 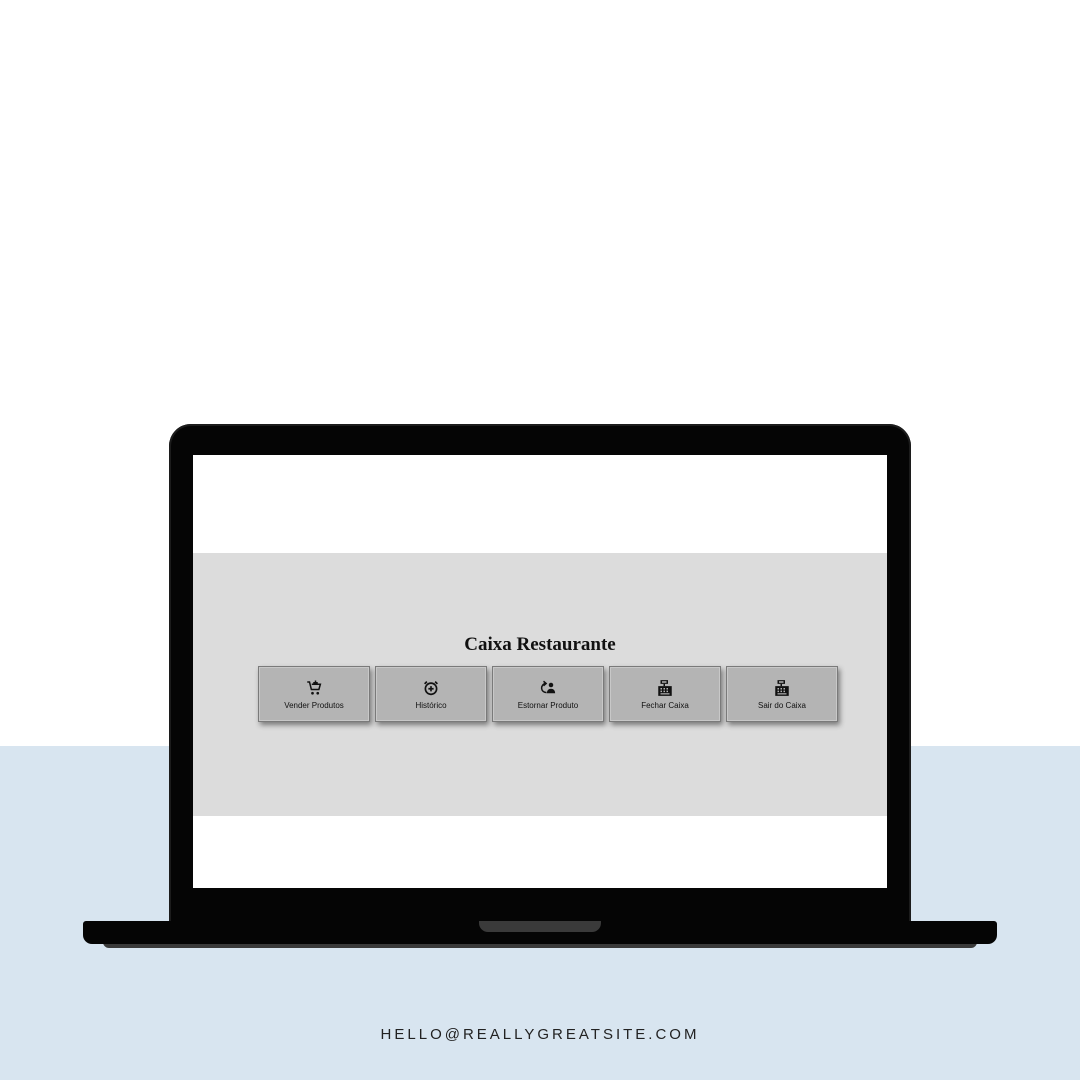 What do you see at coordinates (540, 1034) in the screenshot?
I see `footer-email: HELLO@REALLYGREATSITE.COM` at bounding box center [540, 1034].